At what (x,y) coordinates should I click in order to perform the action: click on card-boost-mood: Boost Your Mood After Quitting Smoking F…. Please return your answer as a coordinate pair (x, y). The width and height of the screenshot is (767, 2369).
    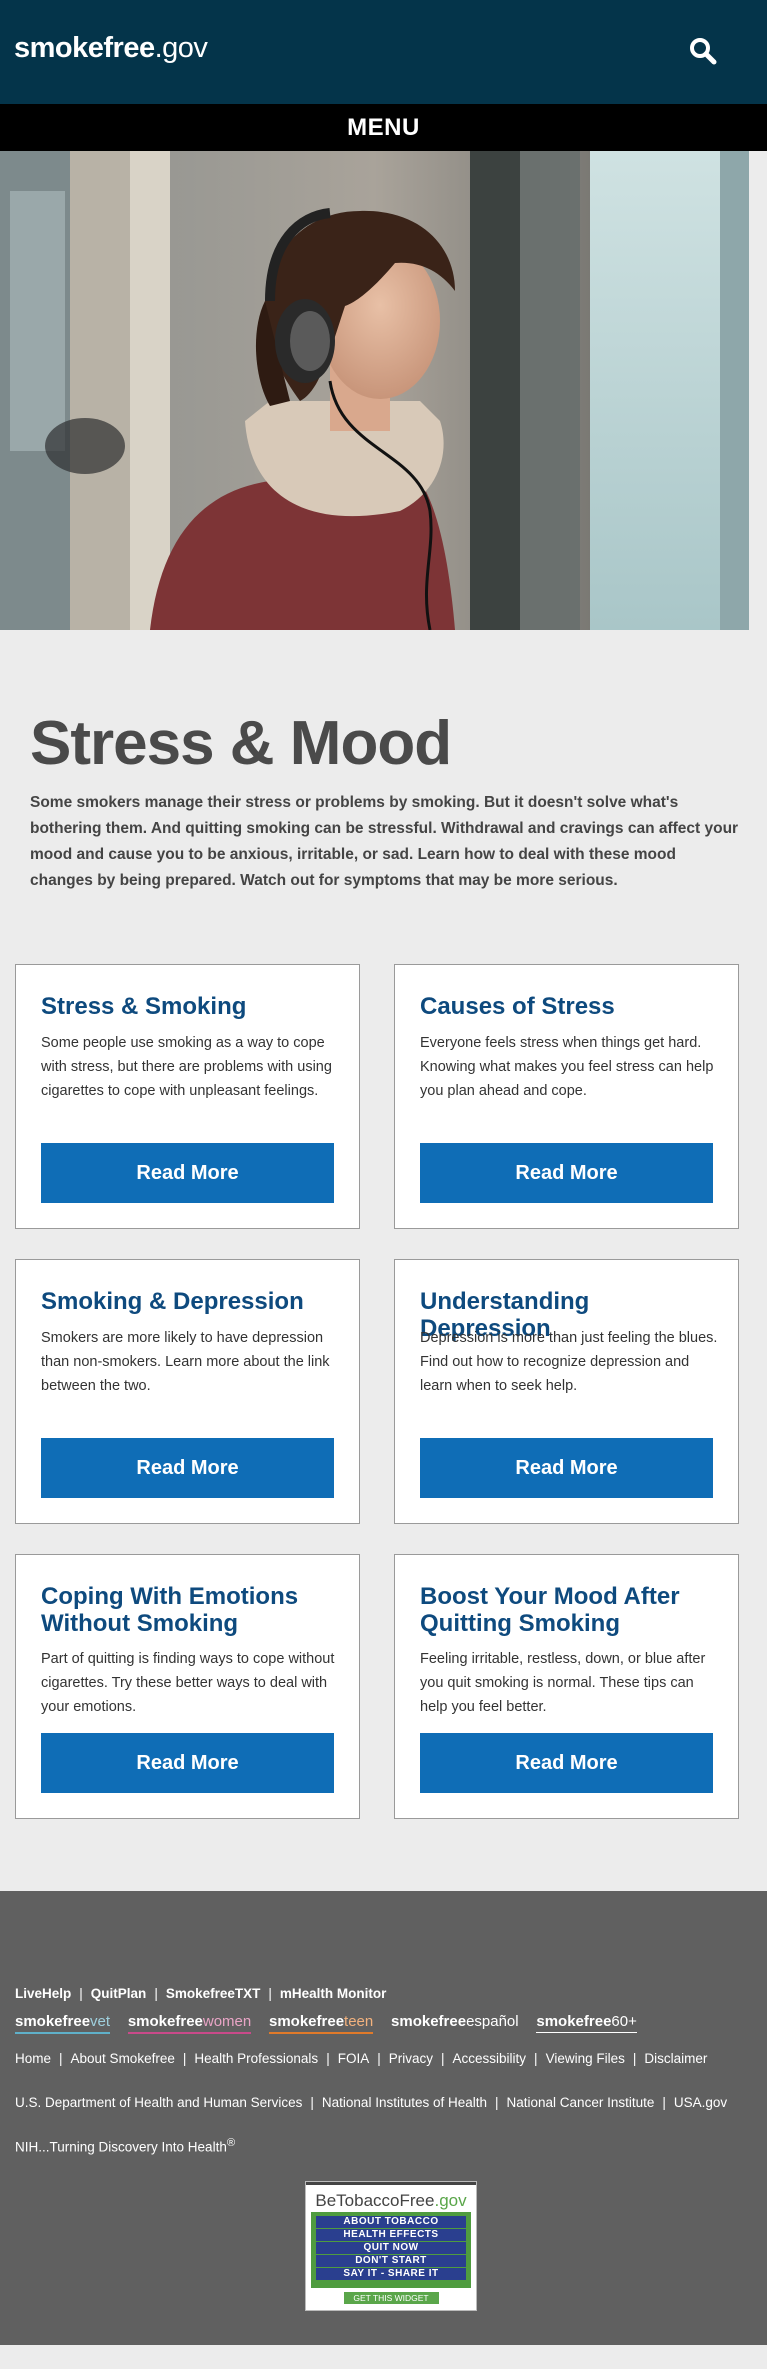
    Looking at the image, I should click on (566, 1686).